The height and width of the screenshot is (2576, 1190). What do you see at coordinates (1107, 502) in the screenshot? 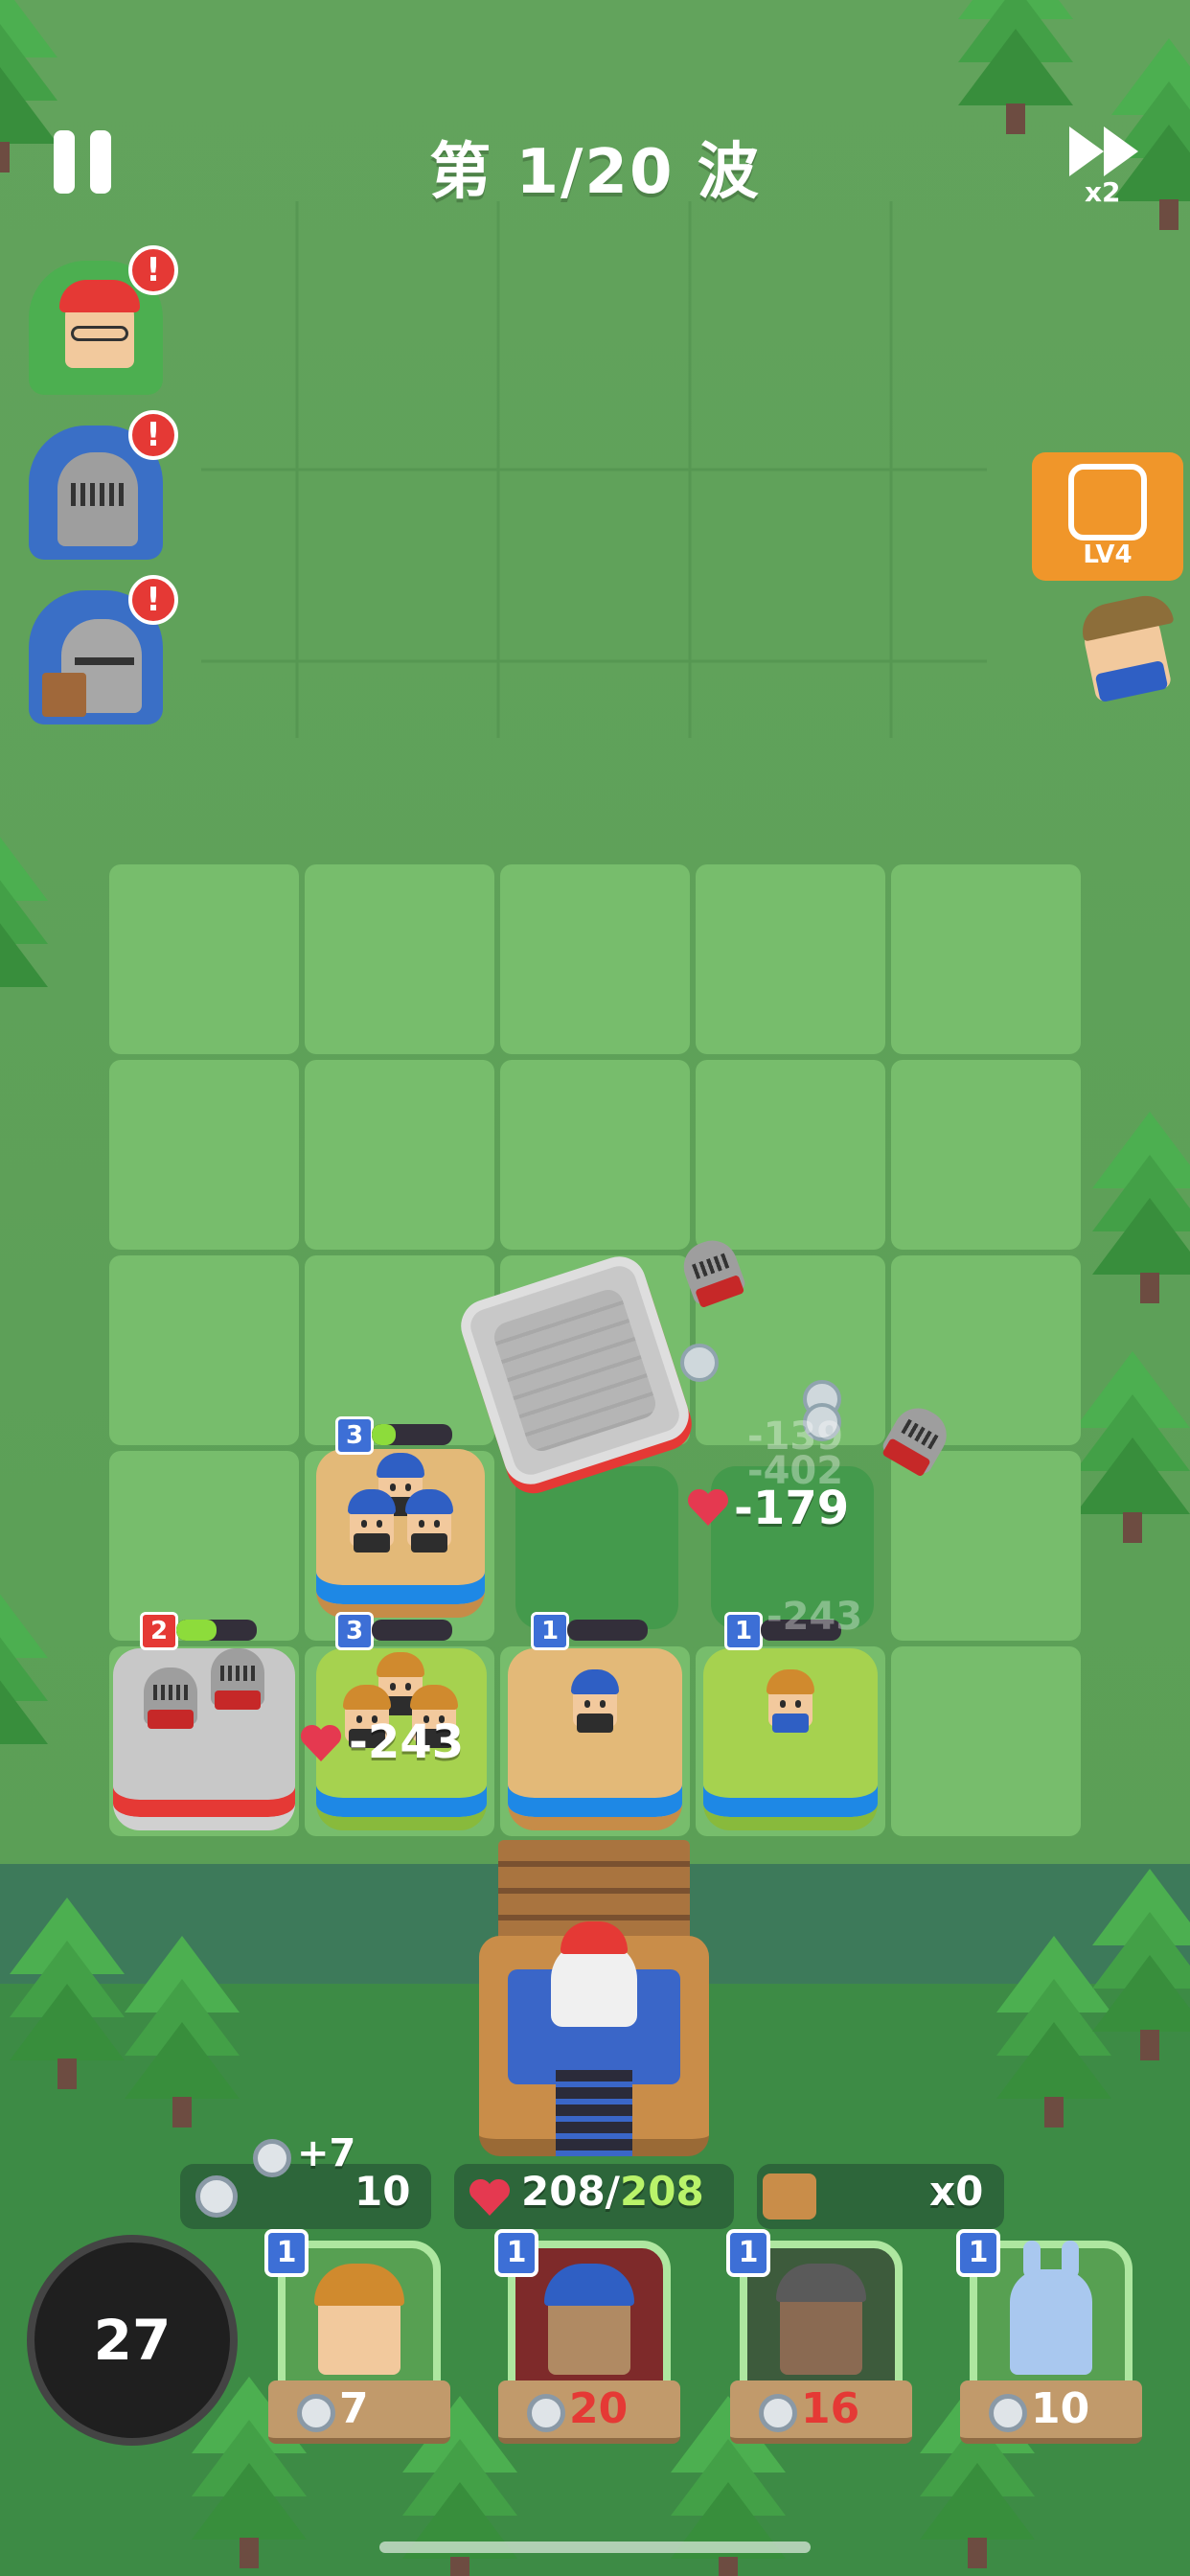
I see `backpack-icon` at bounding box center [1107, 502].